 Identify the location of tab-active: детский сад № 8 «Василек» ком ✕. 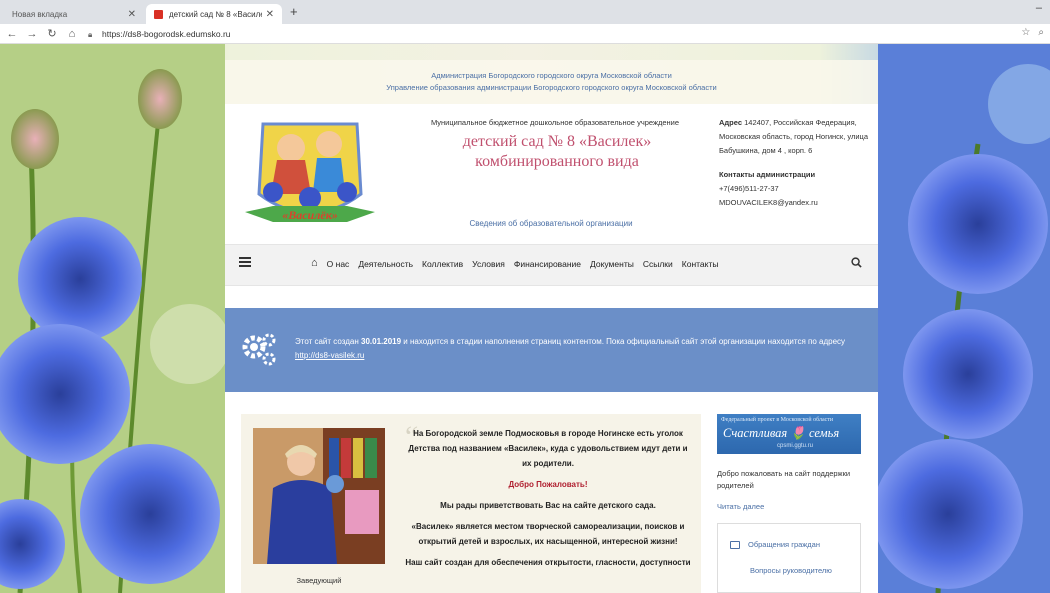
(214, 14).